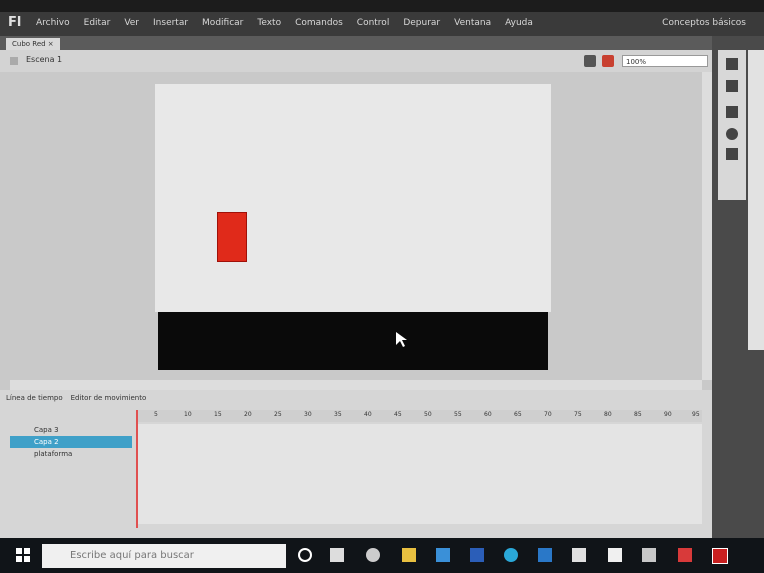 This screenshot has height=573, width=764. I want to click on frame-number: 70, so click(548, 414).